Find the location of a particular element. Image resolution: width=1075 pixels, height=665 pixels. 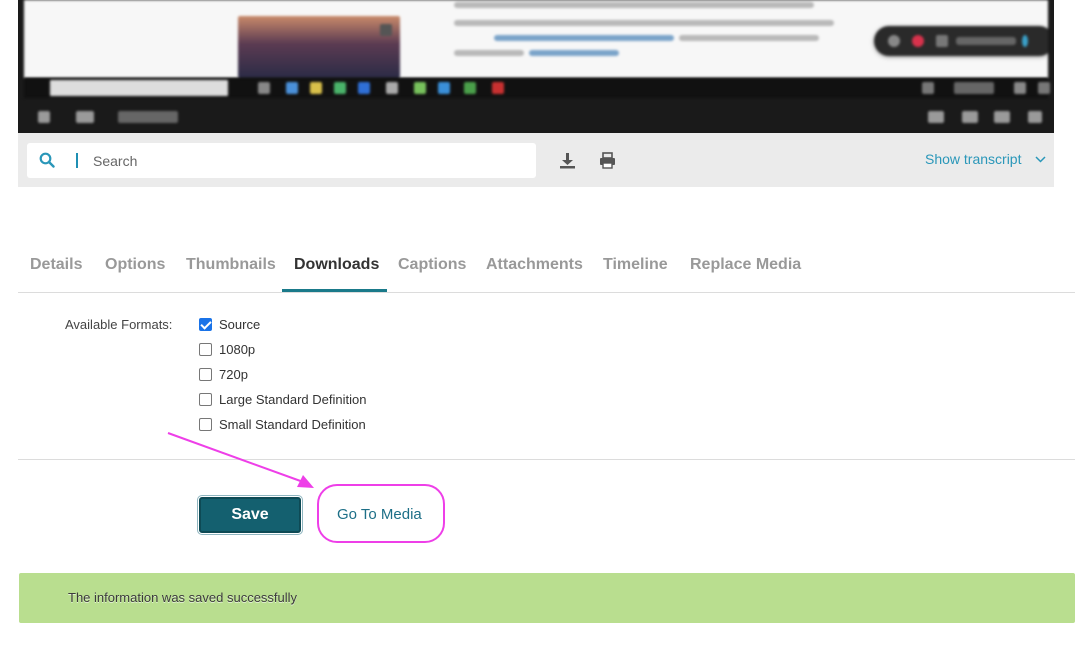

search-icon is located at coordinates (47, 160).